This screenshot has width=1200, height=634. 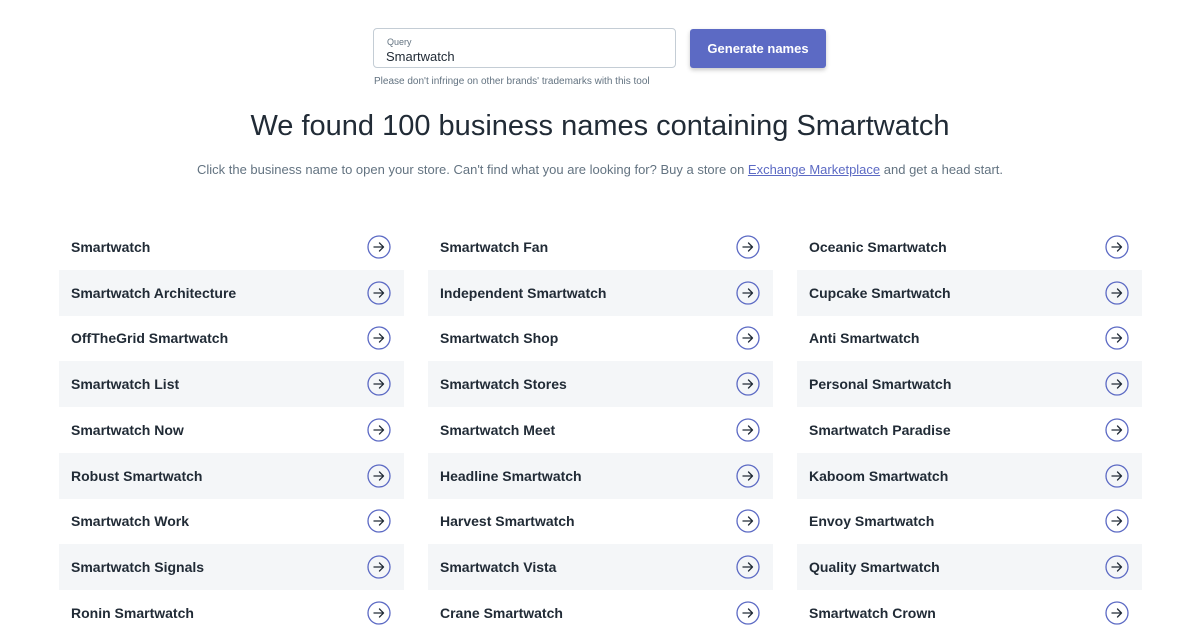 I want to click on business-name-item: Smartwatch Vista, so click(x=600, y=567).